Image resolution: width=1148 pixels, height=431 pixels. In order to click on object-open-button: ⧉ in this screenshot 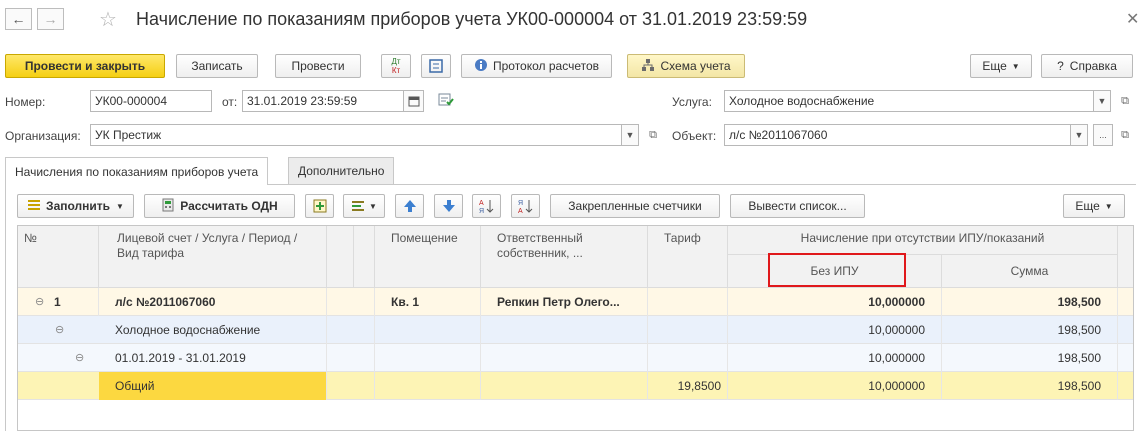, I will do `click(1125, 135)`.